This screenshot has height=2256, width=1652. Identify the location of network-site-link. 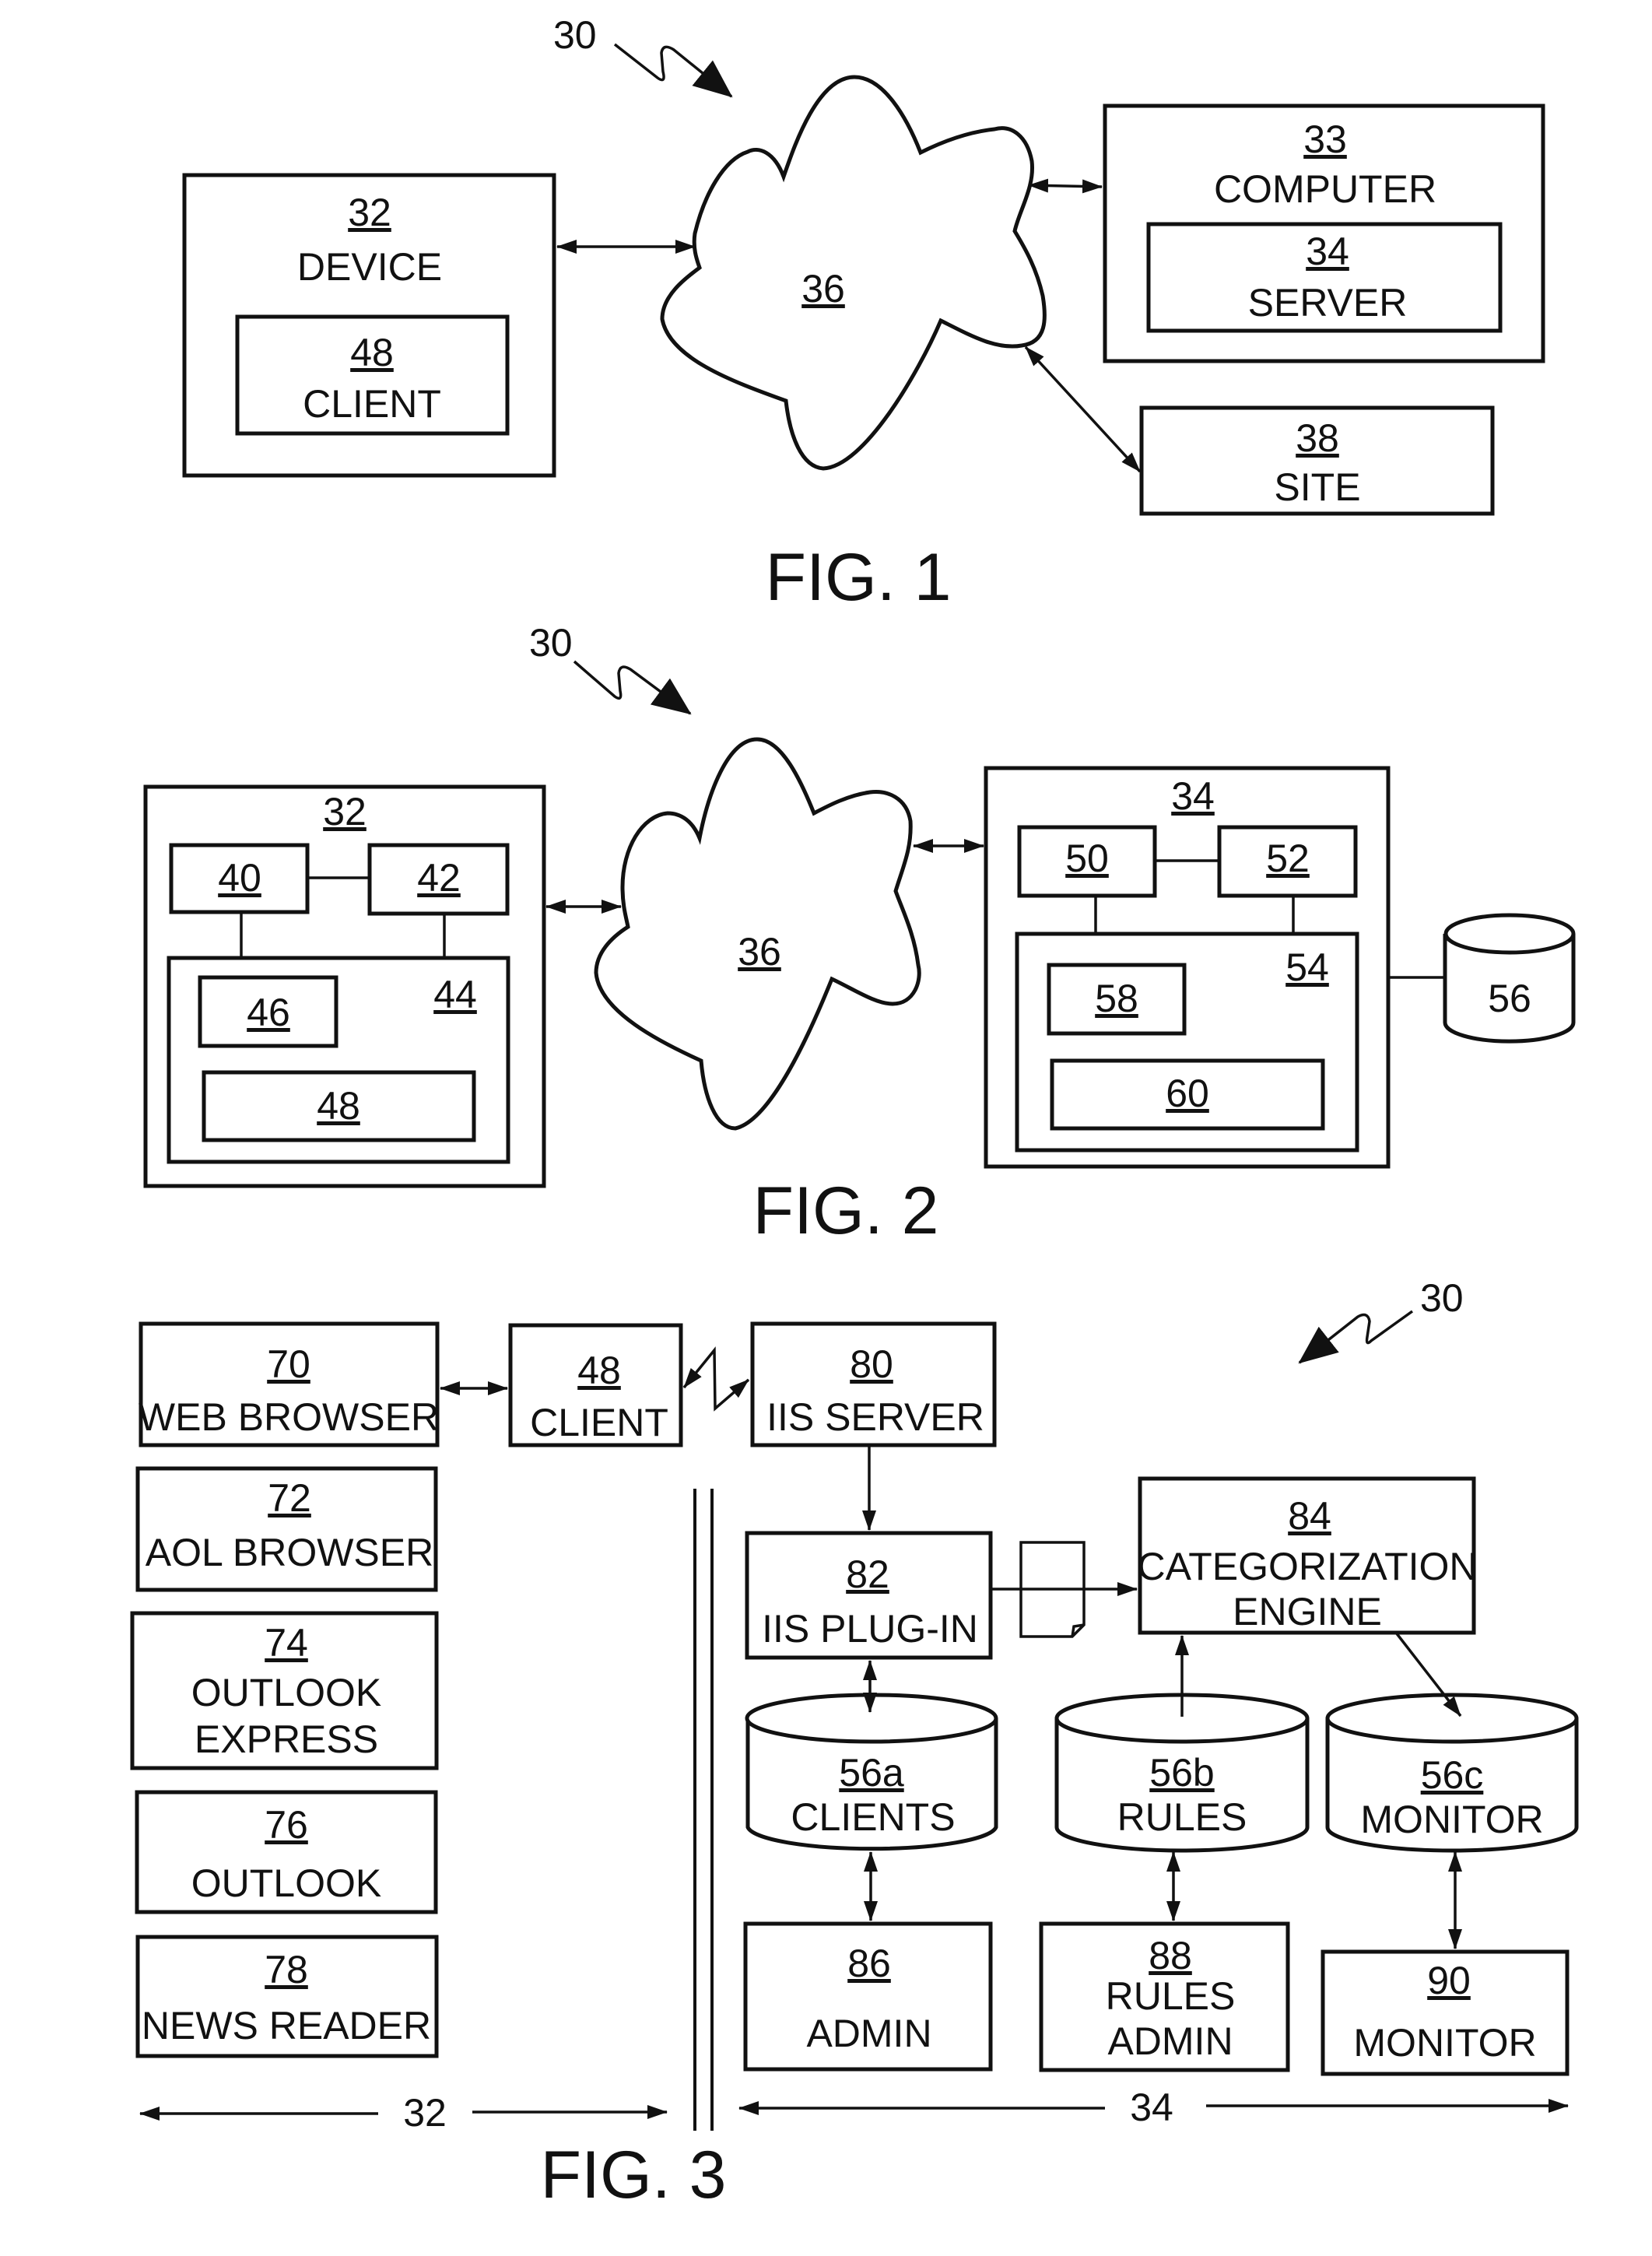
(1083, 409).